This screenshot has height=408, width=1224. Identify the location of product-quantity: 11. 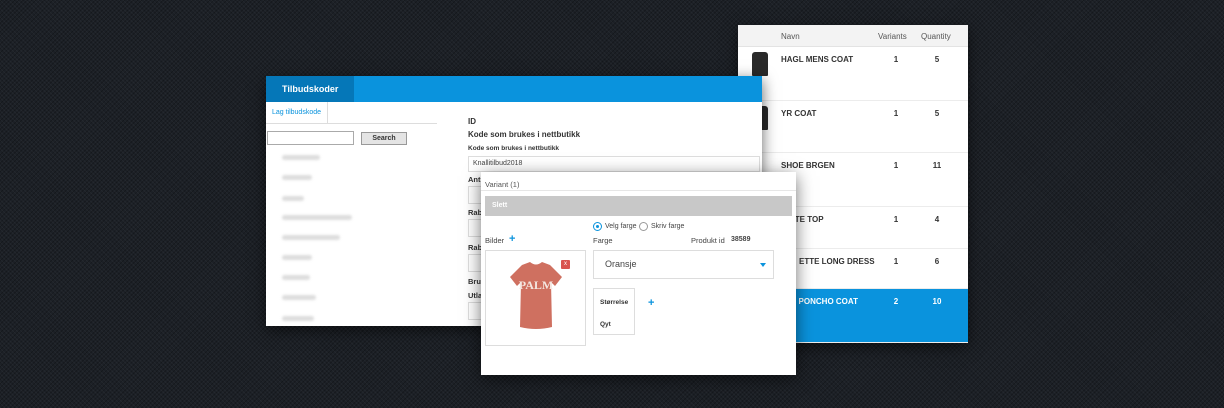
(937, 165).